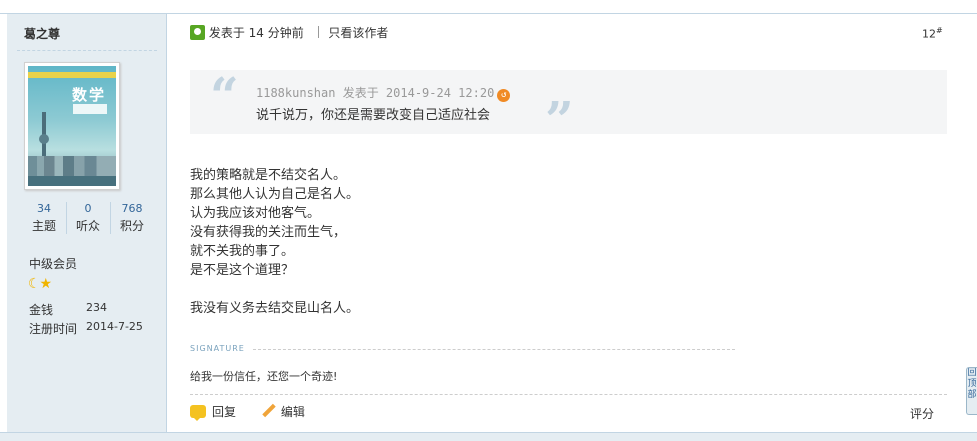  I want to click on avatar: 数学, so click(72, 126).